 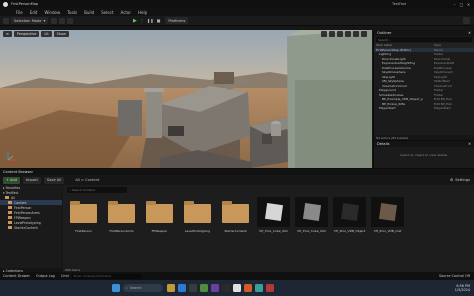 I want to click on scale-icon, so click(x=340, y=34).